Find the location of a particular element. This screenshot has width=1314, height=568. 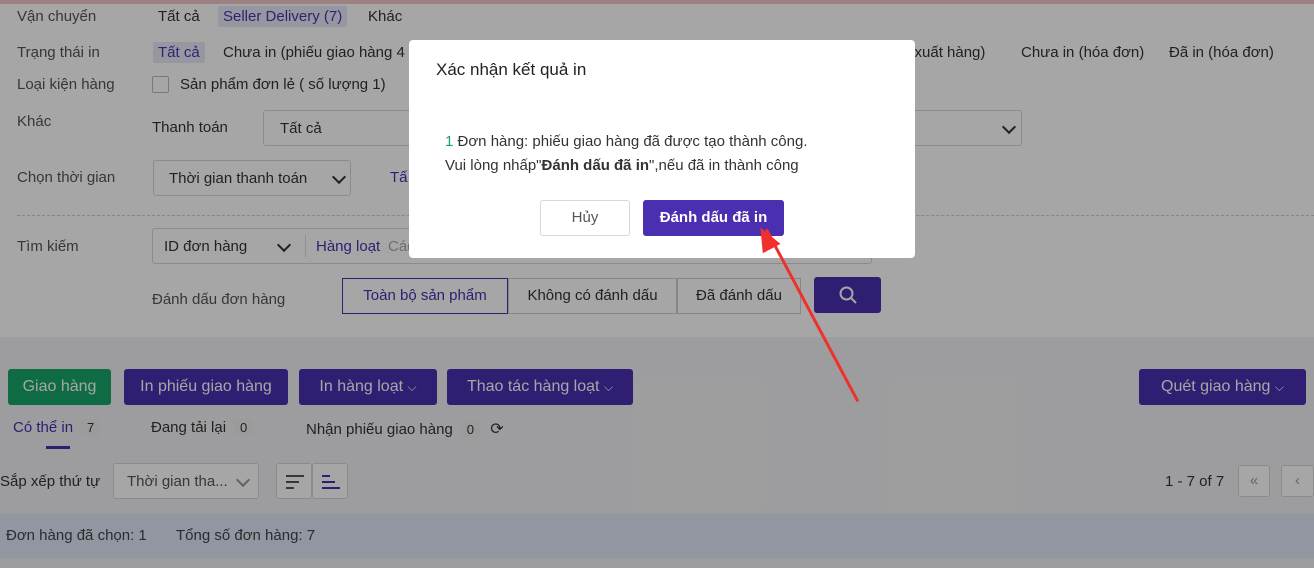

dialog-line2-bold: Đánh dấu đã in is located at coordinates (595, 165).